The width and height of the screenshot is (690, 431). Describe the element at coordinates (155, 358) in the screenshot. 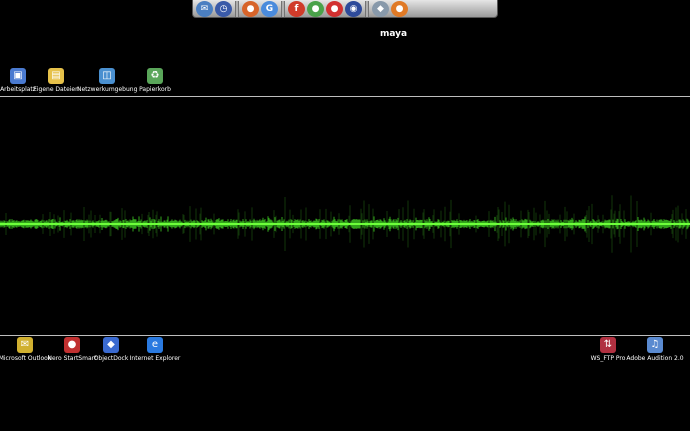

I see `desktop-icon-label: Internet Explorer` at that location.